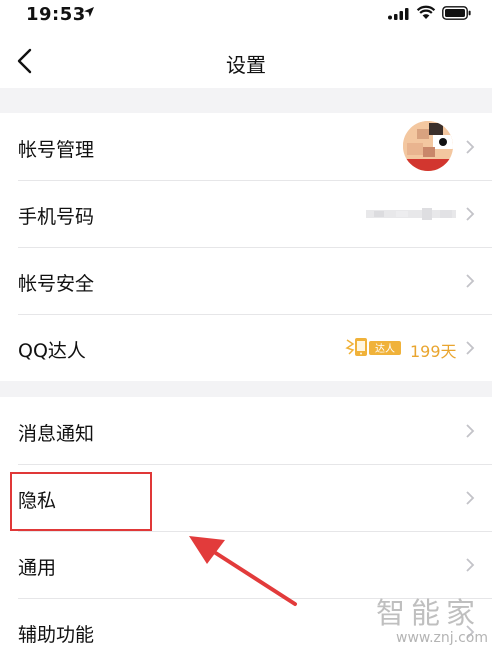 Image resolution: width=492 pixels, height=665 pixels. Describe the element at coordinates (385, 349) in the screenshot. I see `badge-text: 达人` at that location.